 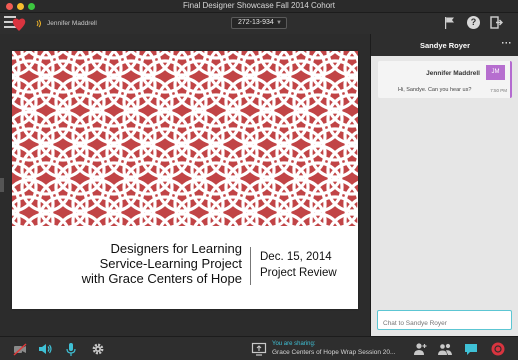 I want to click on chat-message-sender: Jennifer Maddrell, so click(x=453, y=73).